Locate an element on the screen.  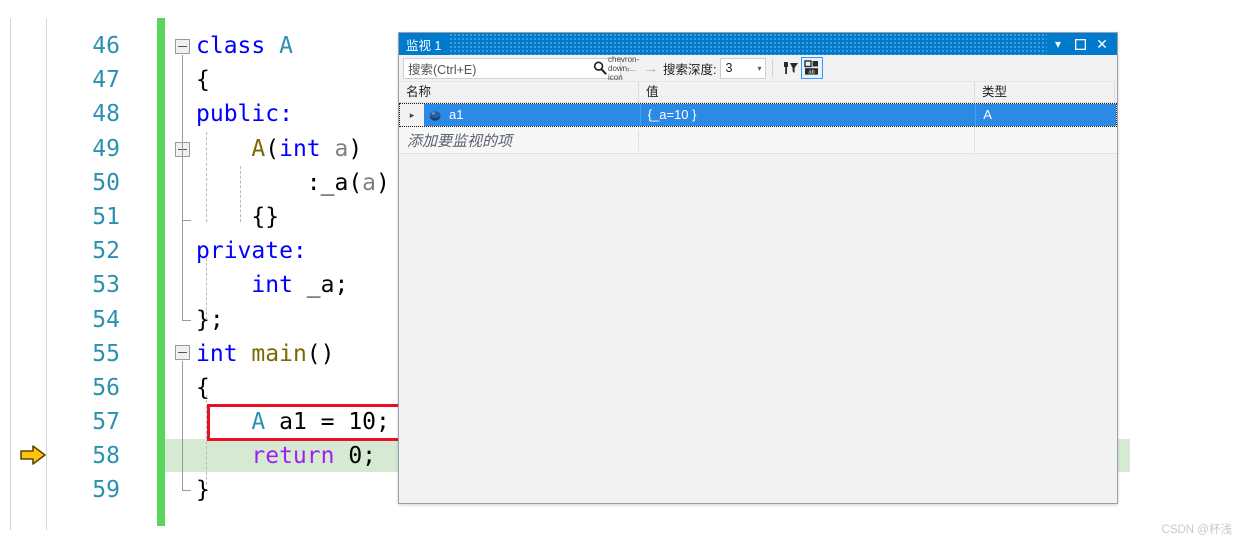
code-text: } is located at coordinates (203, 490).